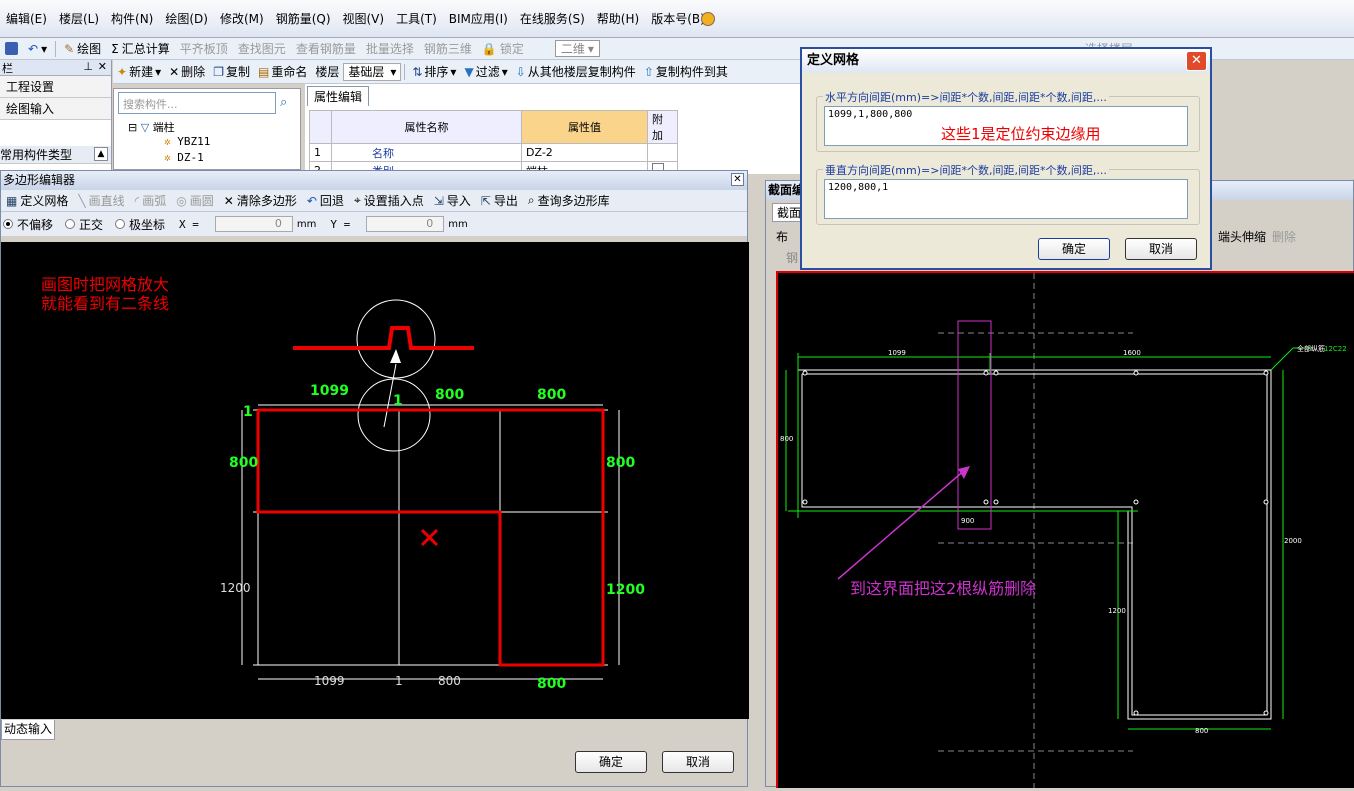  Describe the element at coordinates (405, 224) in the screenshot. I see `y-input: 0` at that location.